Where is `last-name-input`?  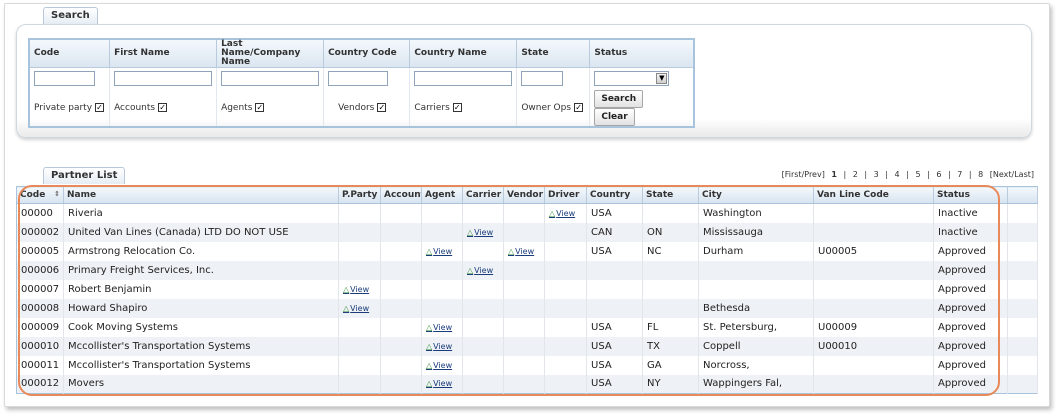
last-name-input is located at coordinates (270, 79).